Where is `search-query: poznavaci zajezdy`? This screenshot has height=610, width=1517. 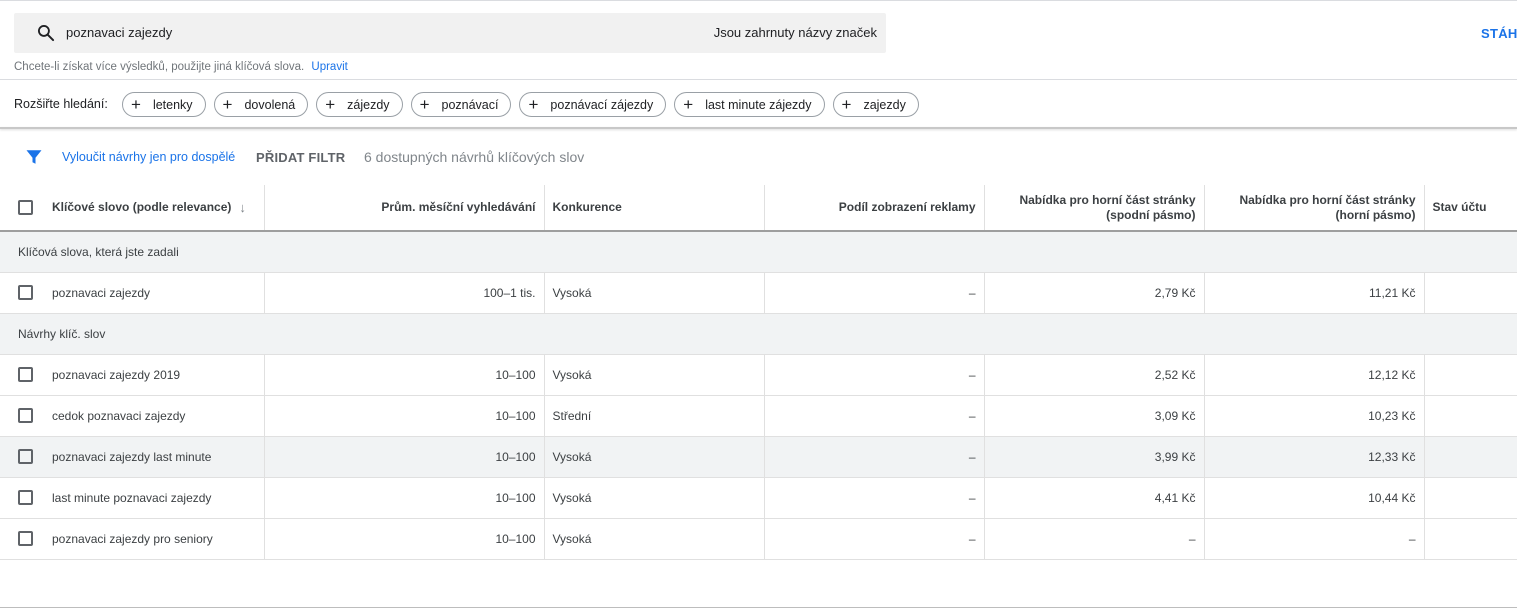
search-query: poznavaci zajezdy is located at coordinates (119, 32).